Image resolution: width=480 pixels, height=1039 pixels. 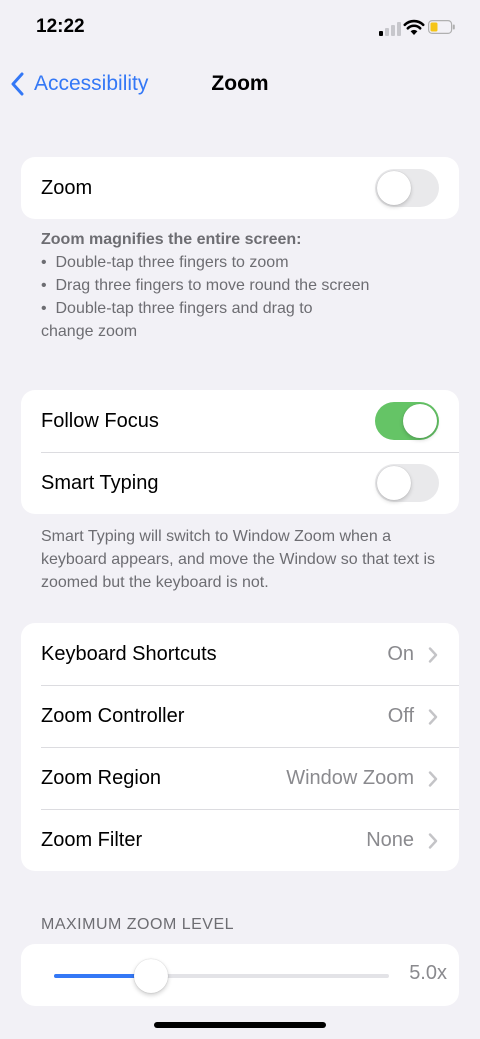 What do you see at coordinates (221, 976) in the screenshot?
I see `max-zoom-slider` at bounding box center [221, 976].